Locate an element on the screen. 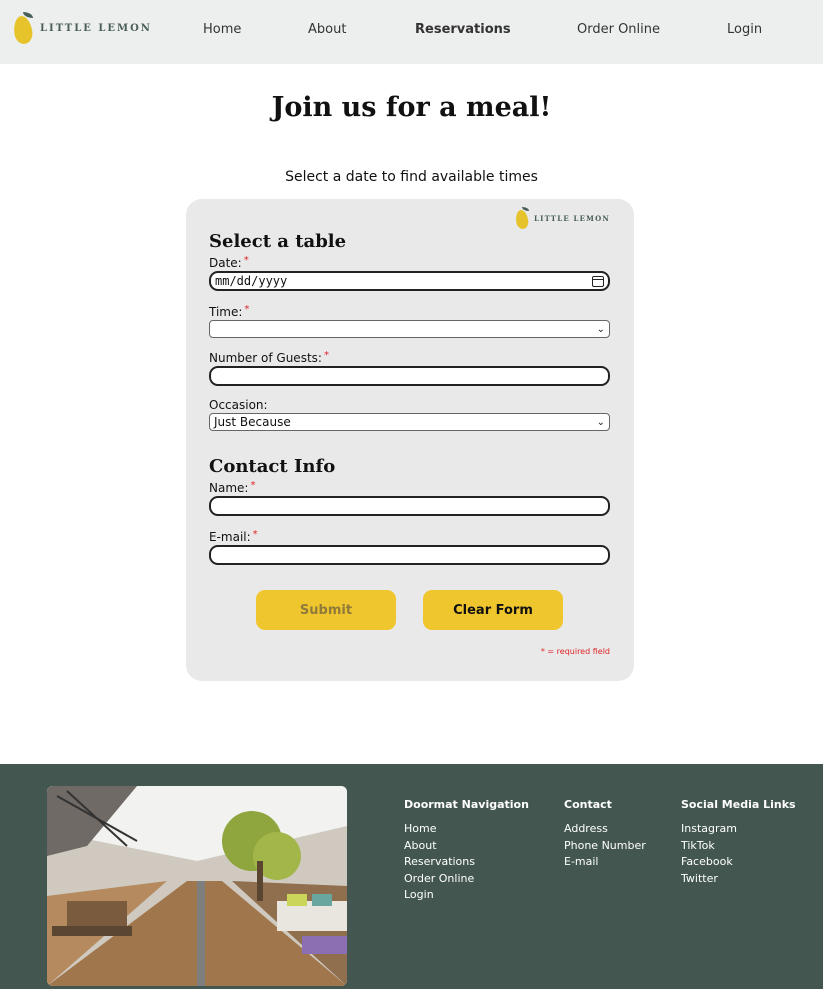 The height and width of the screenshot is (989, 823). footer-heading-social: Social Media Links is located at coordinates (738, 804).